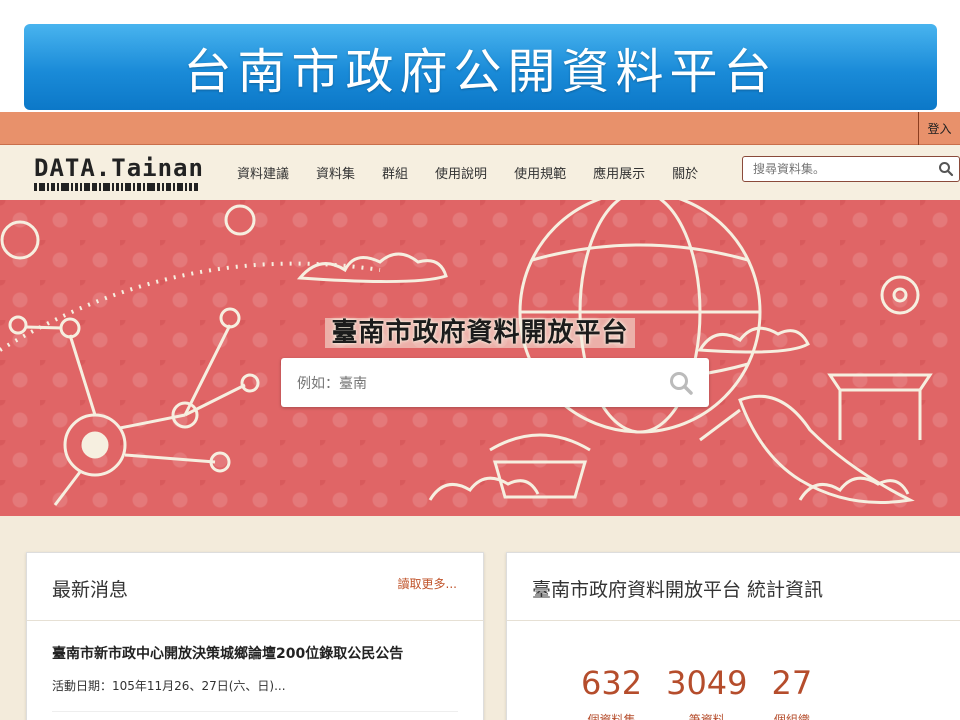 The height and width of the screenshot is (720, 960). Describe the element at coordinates (480, 72) in the screenshot. I see `slide-title: 台南市政府公開資料平台` at that location.